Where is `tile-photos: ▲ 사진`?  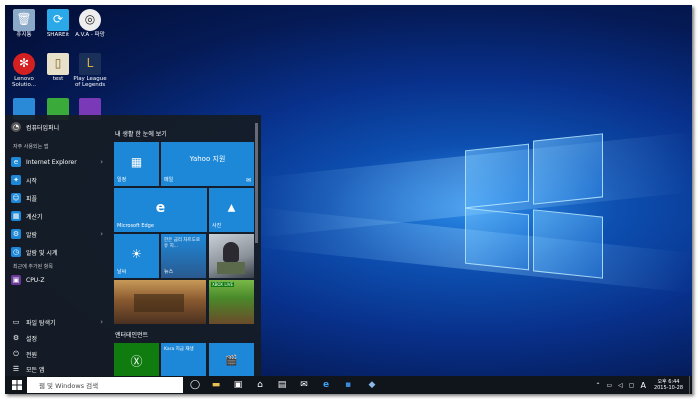
tile-photos: ▲ 사진 is located at coordinates (231, 210).